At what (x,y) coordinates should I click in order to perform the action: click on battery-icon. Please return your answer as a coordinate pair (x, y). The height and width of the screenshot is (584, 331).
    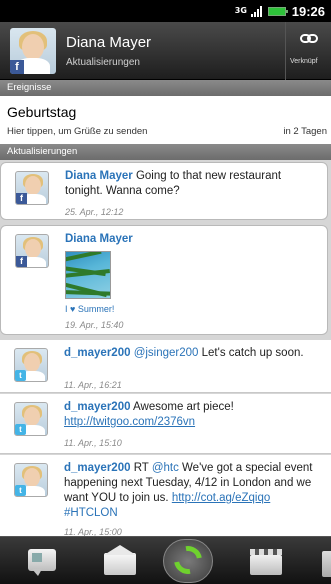
    Looking at the image, I should click on (277, 11).